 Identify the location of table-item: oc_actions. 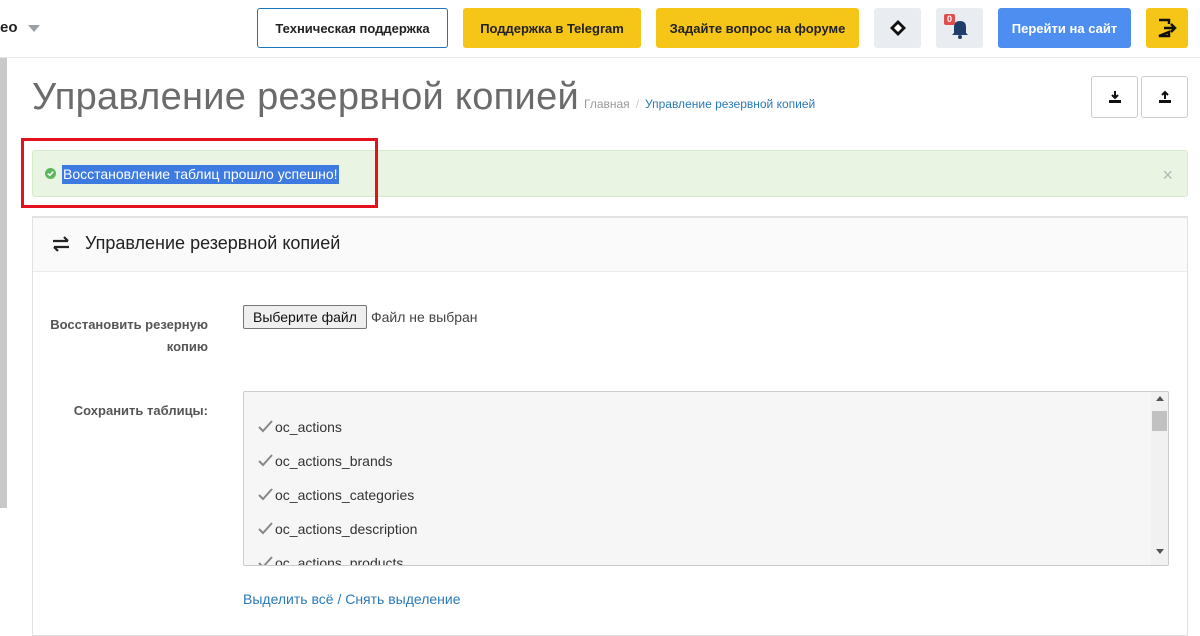
(299, 426).